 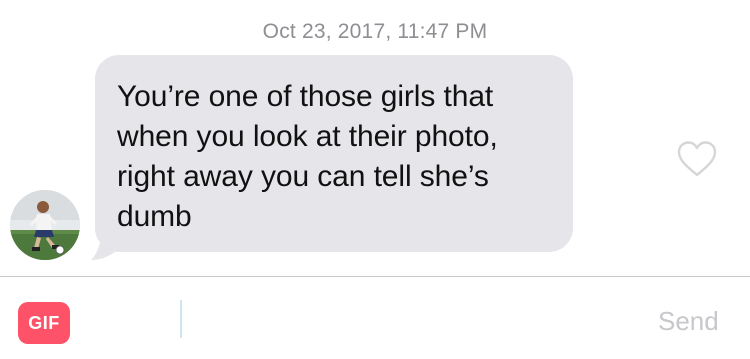 I want to click on message-timestamp: Oct 23, 2017, 11:47 PM, so click(x=375, y=31).